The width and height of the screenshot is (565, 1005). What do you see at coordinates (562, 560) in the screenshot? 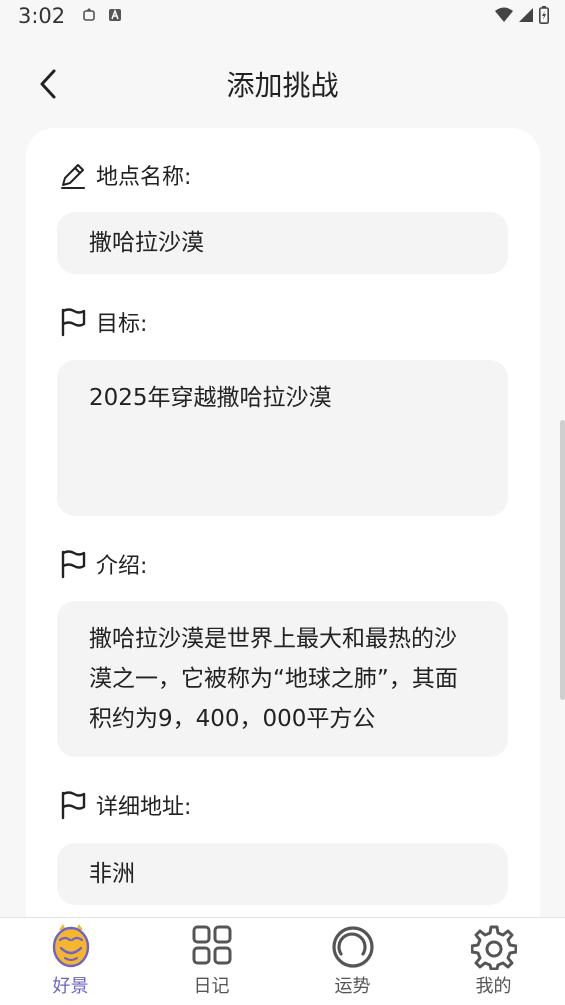
I see `scrollbar` at bounding box center [562, 560].